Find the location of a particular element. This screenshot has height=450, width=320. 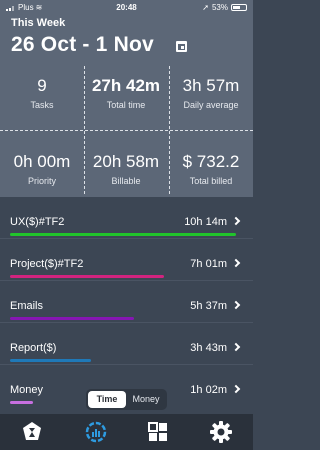

battery-icon is located at coordinates (239, 7).